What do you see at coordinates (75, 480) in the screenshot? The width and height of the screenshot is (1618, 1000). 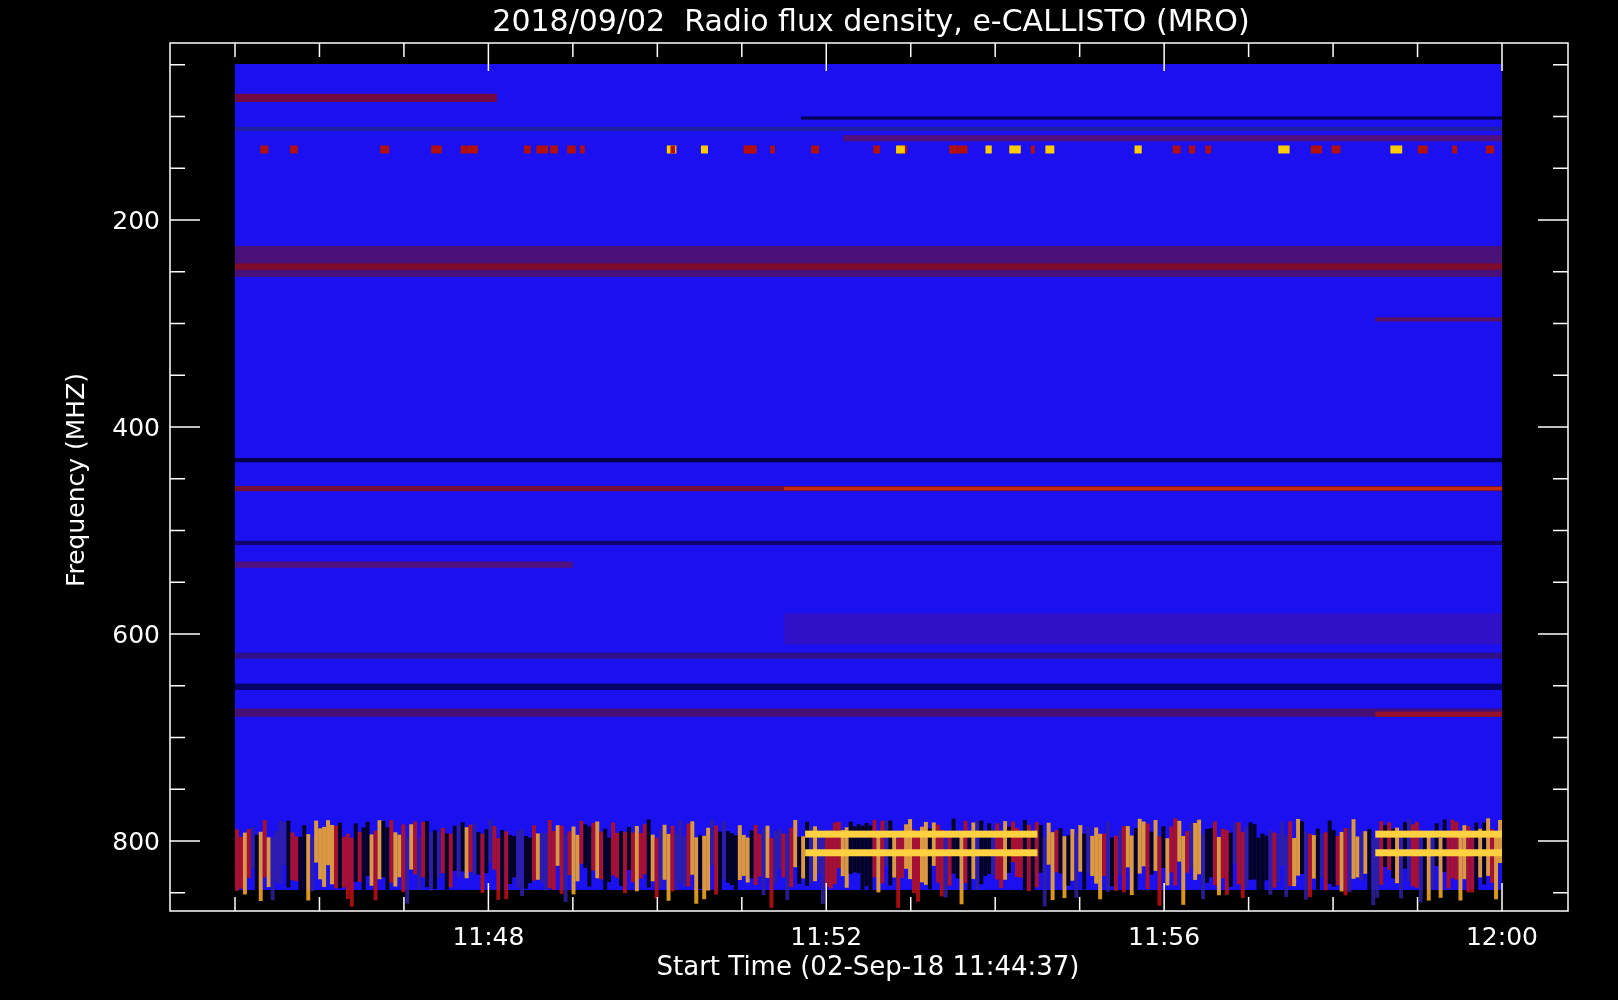 I see `y-axis-label: Frequency (MHZ)` at bounding box center [75, 480].